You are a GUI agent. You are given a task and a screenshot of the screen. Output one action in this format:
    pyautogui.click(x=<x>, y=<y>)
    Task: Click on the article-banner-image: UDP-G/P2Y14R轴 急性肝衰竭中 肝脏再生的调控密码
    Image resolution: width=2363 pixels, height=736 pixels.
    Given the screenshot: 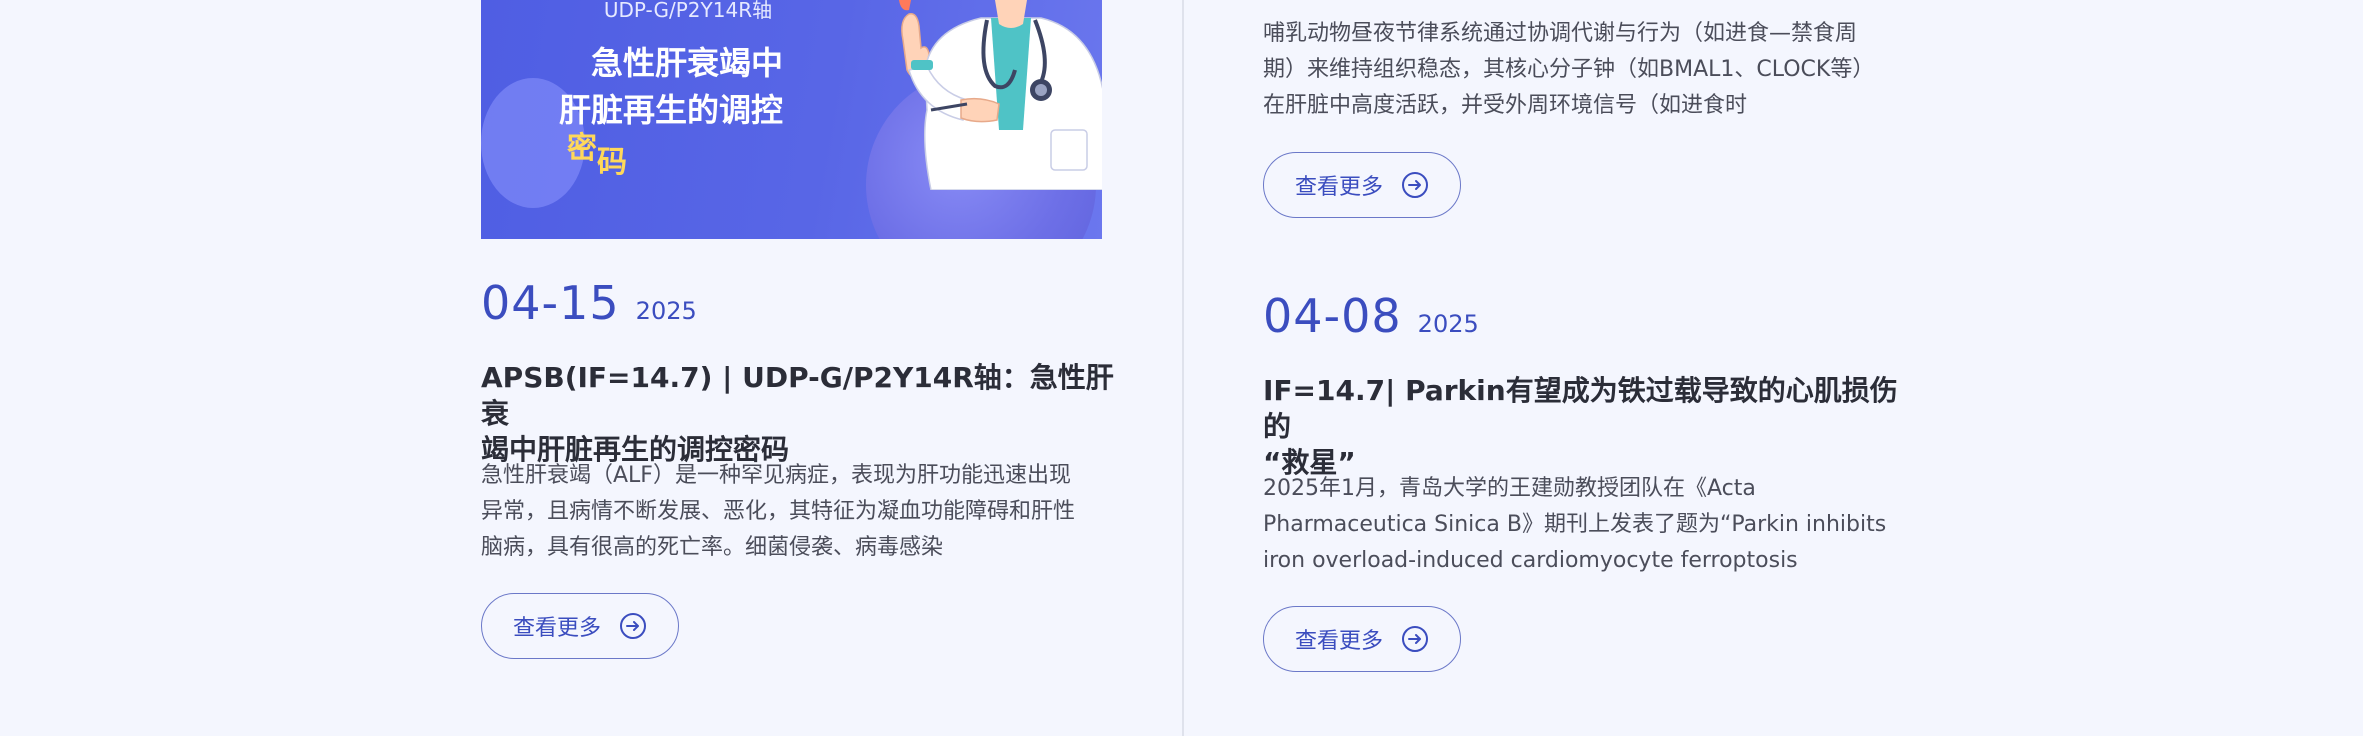 What is the action you would take?
    pyautogui.click(x=791, y=119)
    